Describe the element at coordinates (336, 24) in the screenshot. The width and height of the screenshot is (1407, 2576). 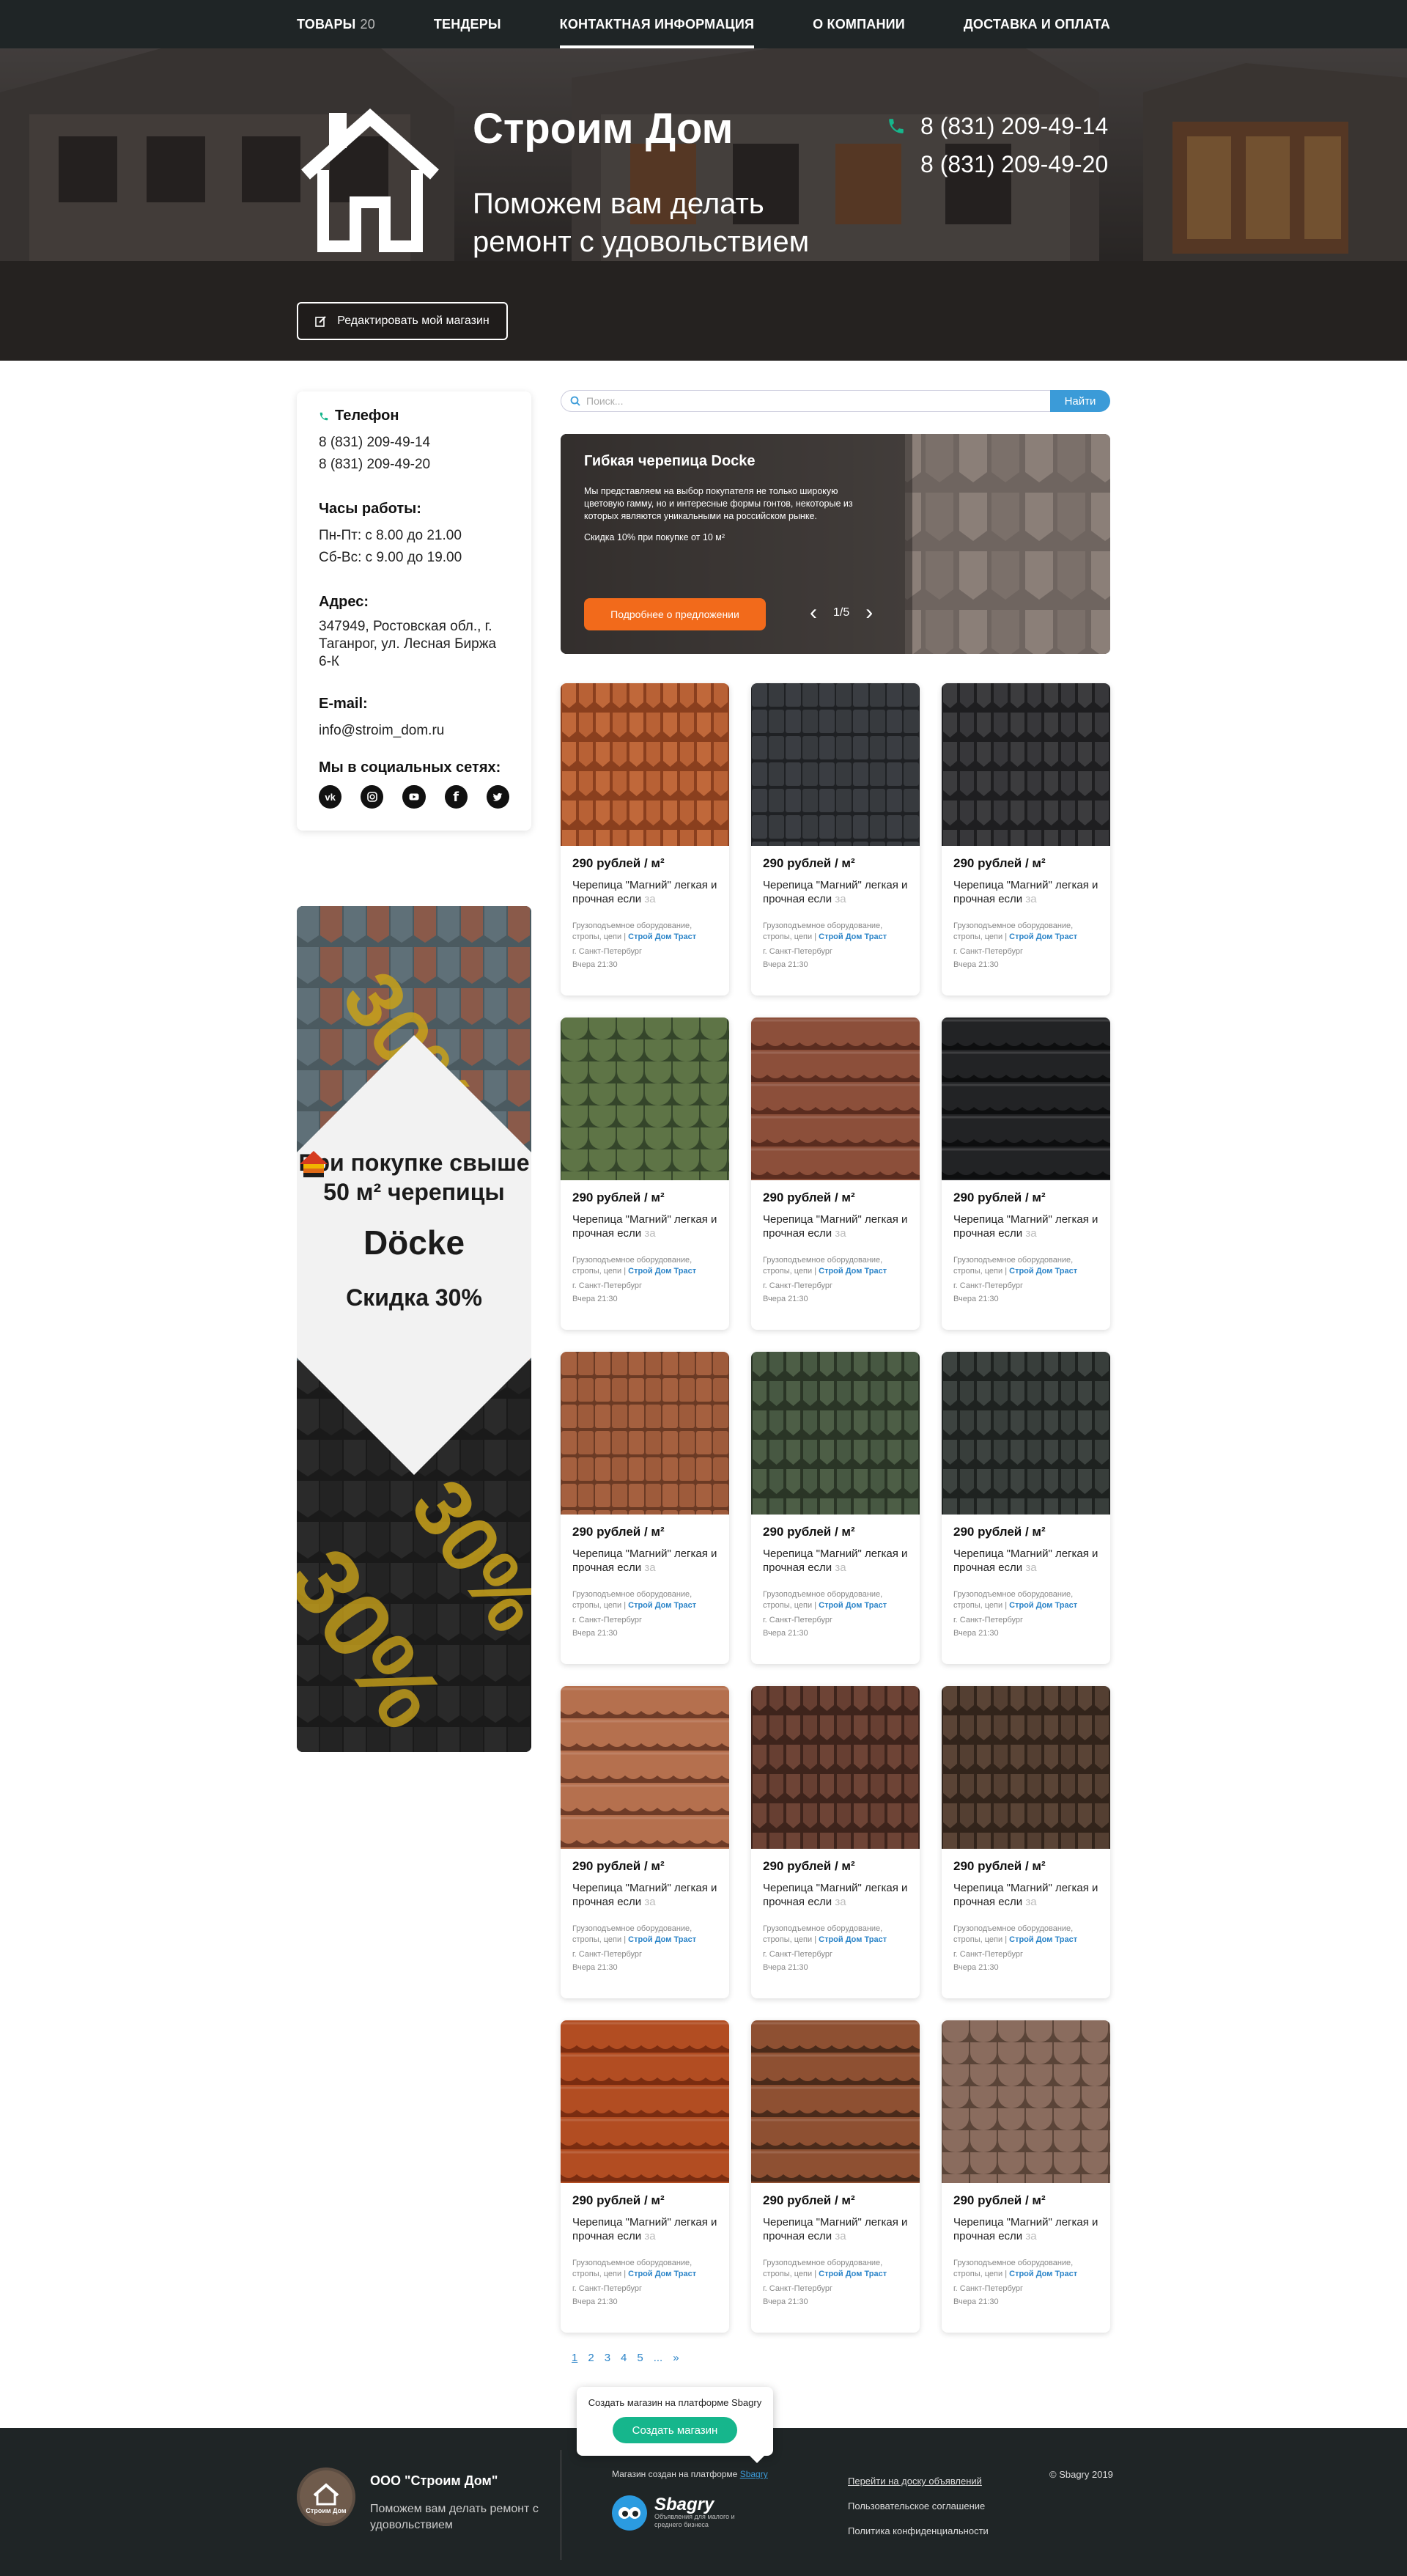
I see `nav-products: ТОВАРЫ 20` at that location.